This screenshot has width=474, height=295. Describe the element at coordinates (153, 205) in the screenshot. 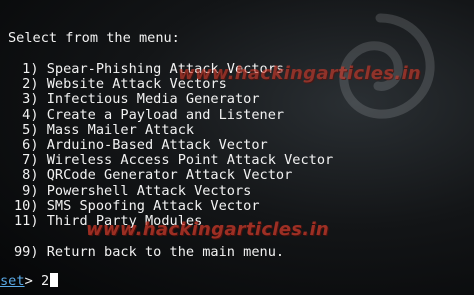

I see `menu-option-label: SMS Spoofing Attack Vector` at that location.